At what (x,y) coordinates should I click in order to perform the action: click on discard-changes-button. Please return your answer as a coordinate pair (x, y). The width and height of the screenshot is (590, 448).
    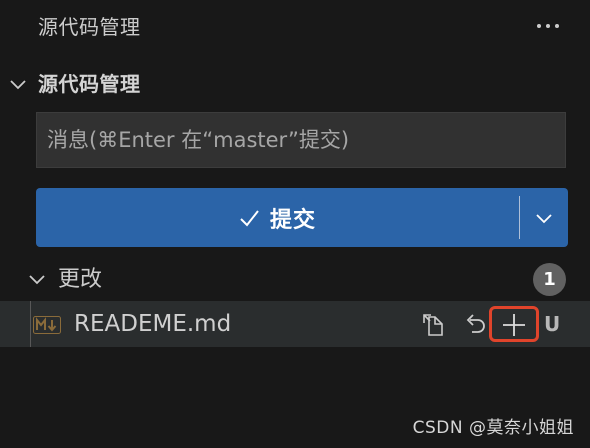
    Looking at the image, I should click on (474, 325).